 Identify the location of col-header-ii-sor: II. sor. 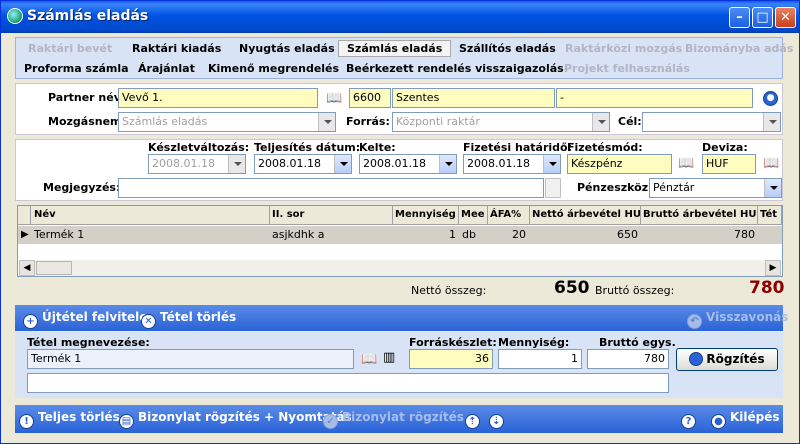
(331, 215).